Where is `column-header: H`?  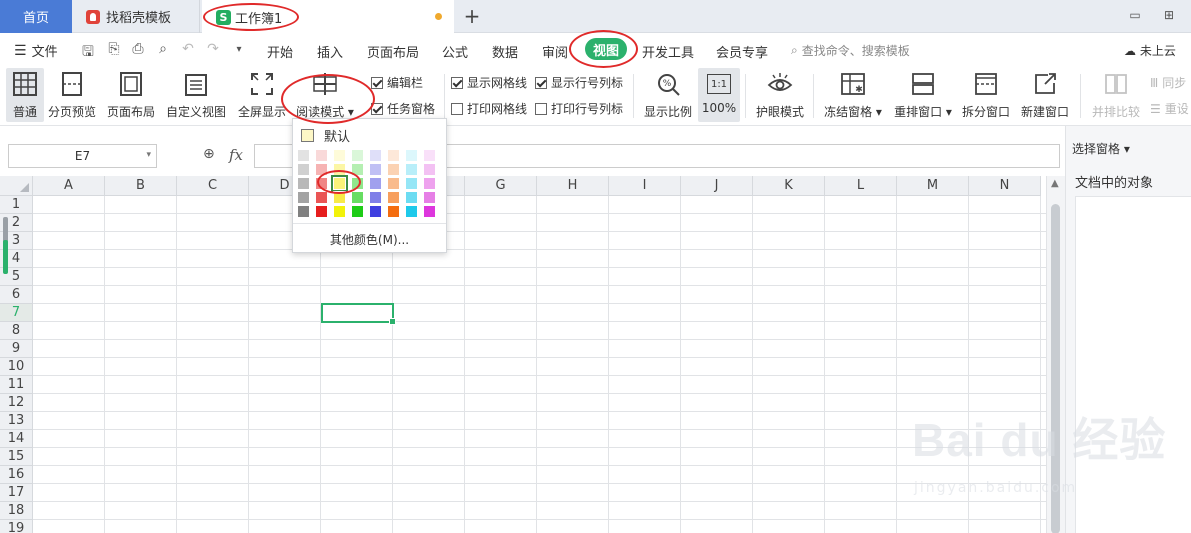
column-header: H is located at coordinates (573, 186).